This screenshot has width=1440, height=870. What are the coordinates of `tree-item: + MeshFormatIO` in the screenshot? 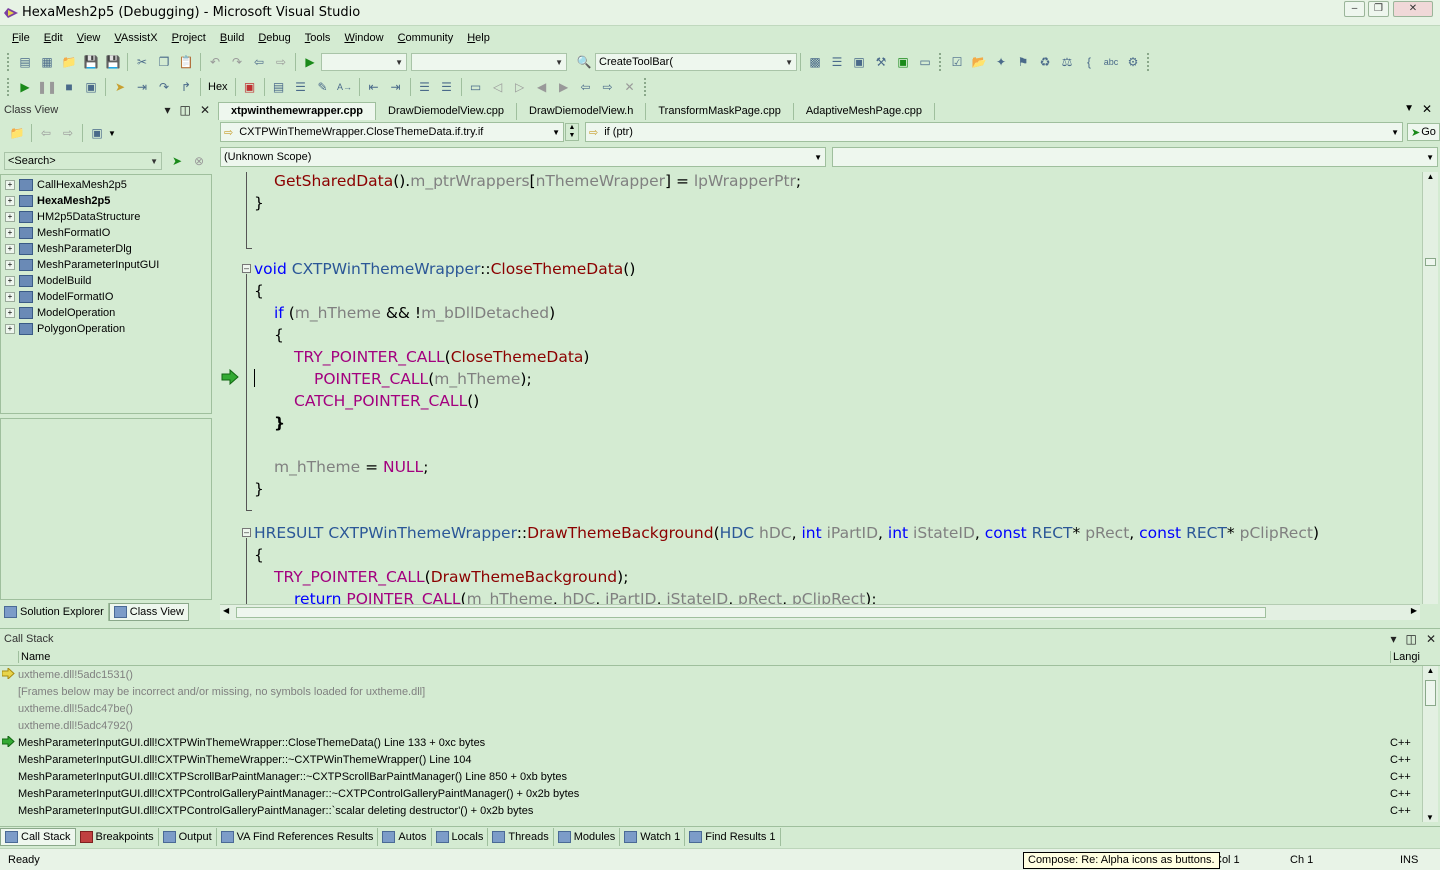 It's located at (106, 233).